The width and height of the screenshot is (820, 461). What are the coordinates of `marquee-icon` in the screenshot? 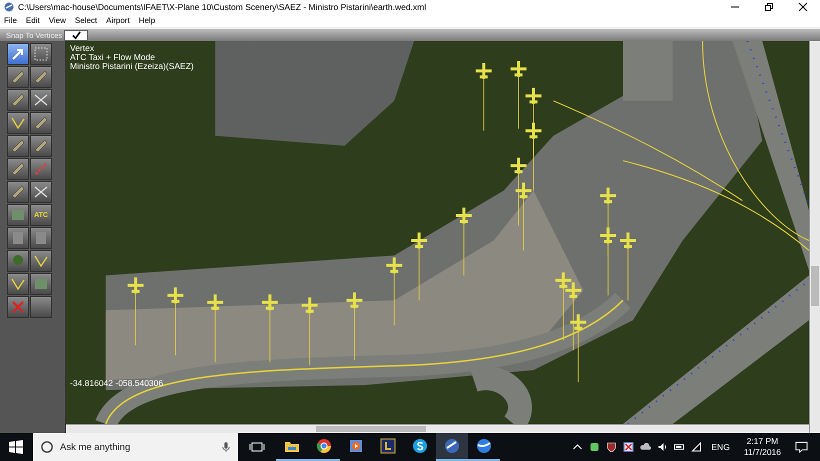 It's located at (41, 54).